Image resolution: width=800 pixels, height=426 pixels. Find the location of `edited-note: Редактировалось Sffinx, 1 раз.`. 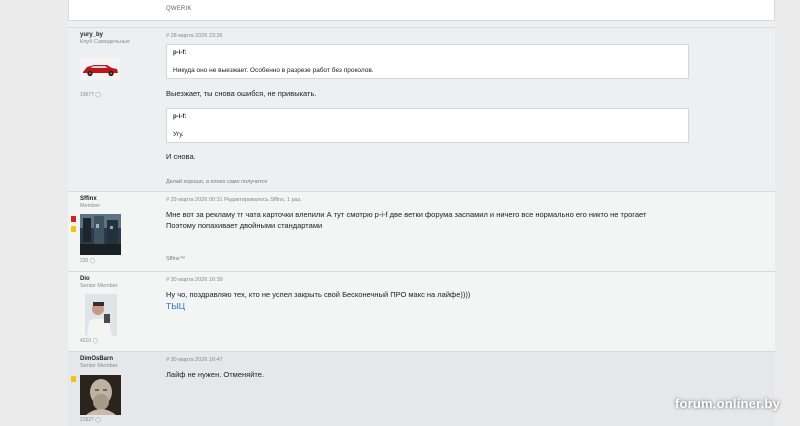

edited-note: Редактировалось Sffinx, 1 раз. is located at coordinates (263, 200).